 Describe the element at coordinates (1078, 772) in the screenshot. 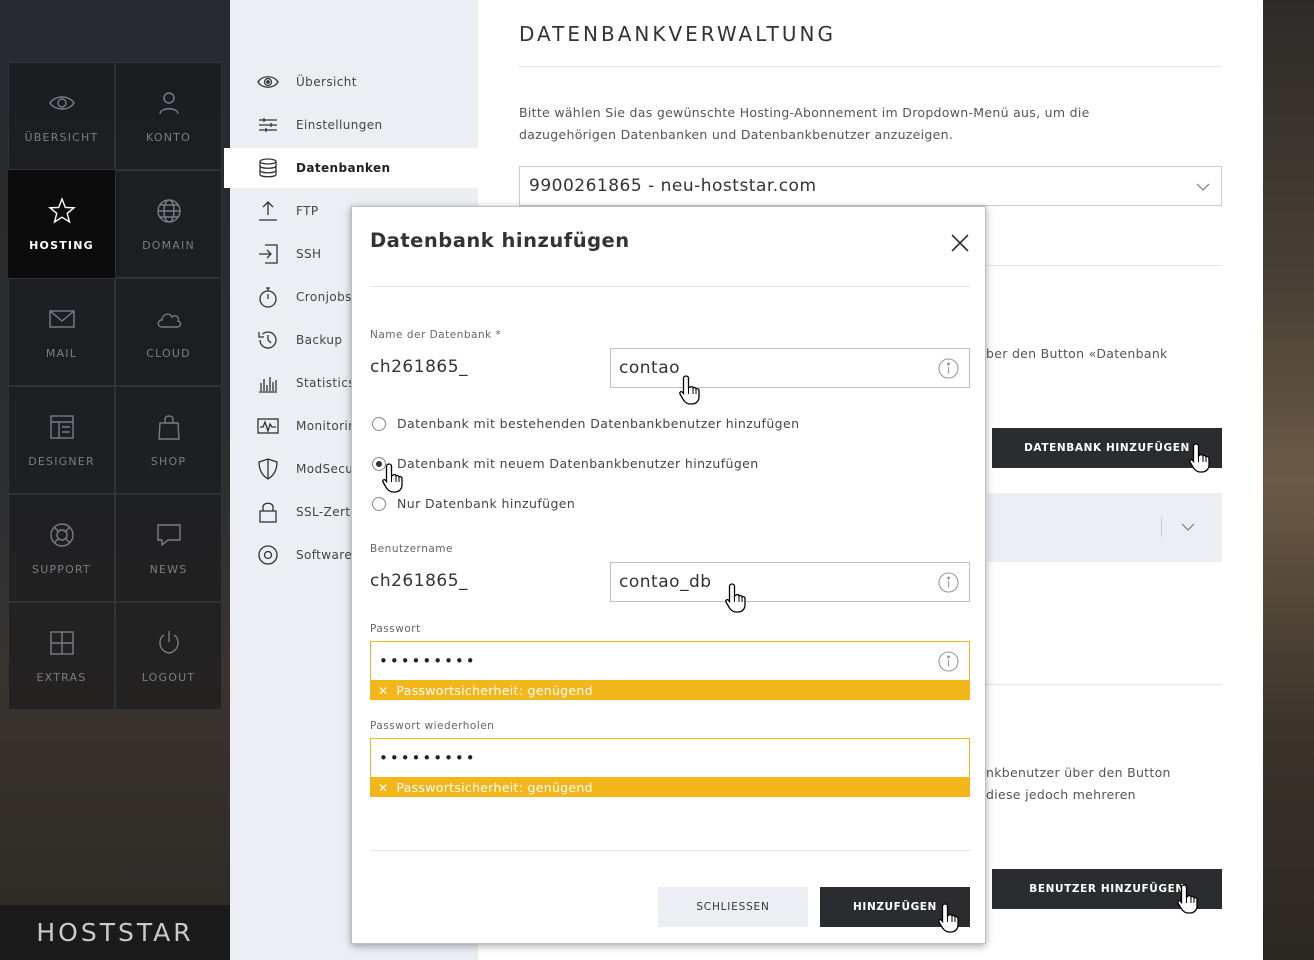

I see `background-text: nkbenutzer über den Button` at that location.